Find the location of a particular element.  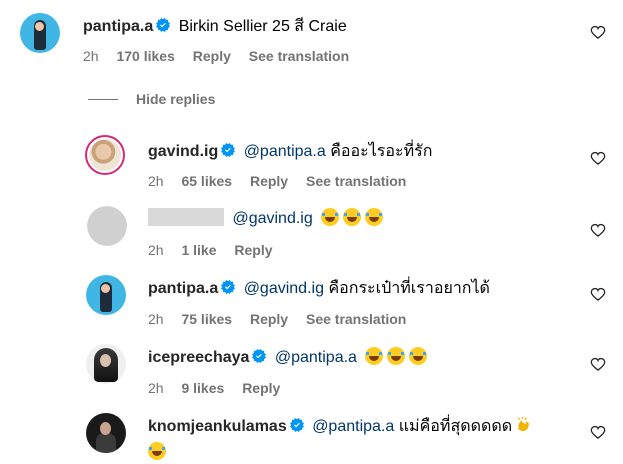

comment-meta: 2h 170 likes Reply See translation is located at coordinates (223, 56).